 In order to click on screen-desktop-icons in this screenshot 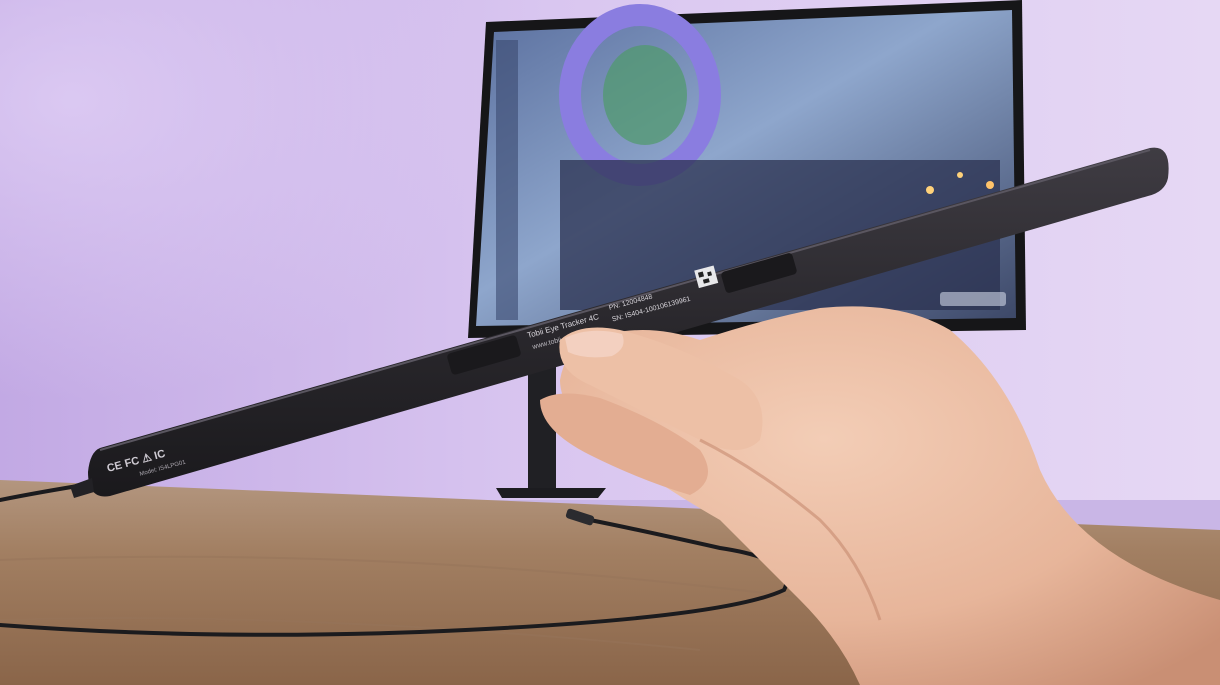, I will do `click(507, 180)`.